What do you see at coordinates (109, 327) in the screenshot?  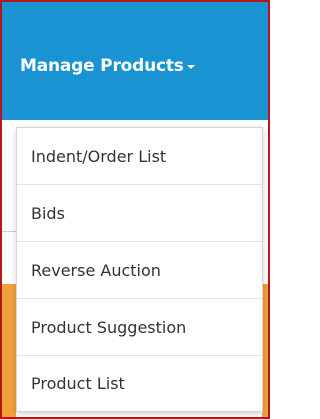 I see `menu-item-label: Product Suggestion` at bounding box center [109, 327].